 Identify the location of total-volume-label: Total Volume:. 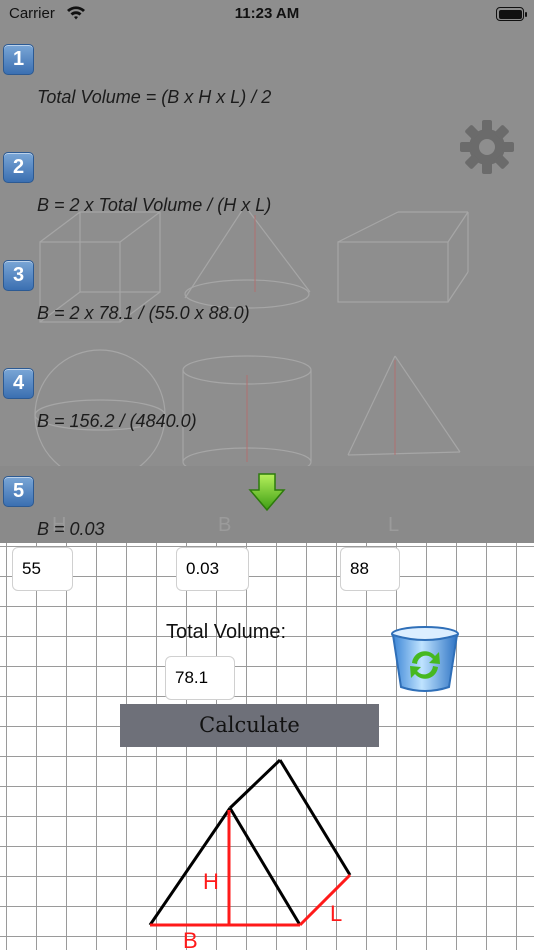
(226, 632).